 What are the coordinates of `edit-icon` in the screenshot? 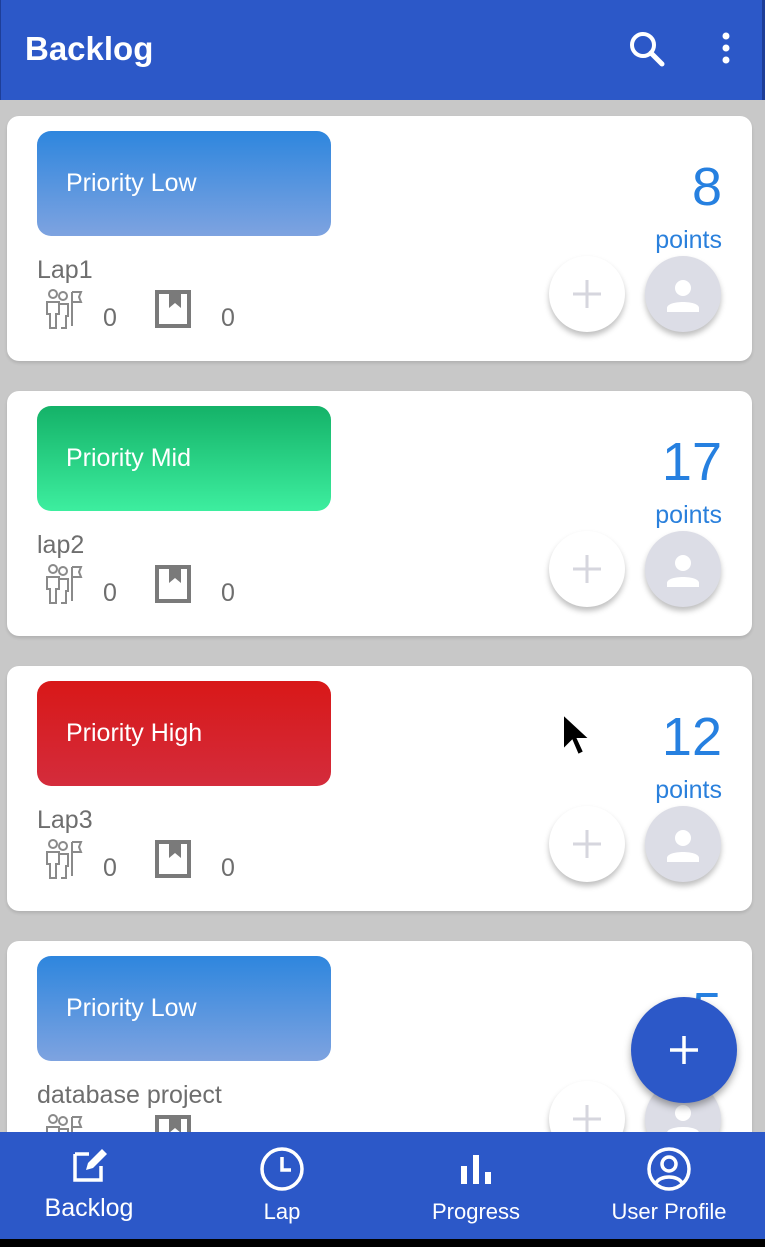 It's located at (90, 1165).